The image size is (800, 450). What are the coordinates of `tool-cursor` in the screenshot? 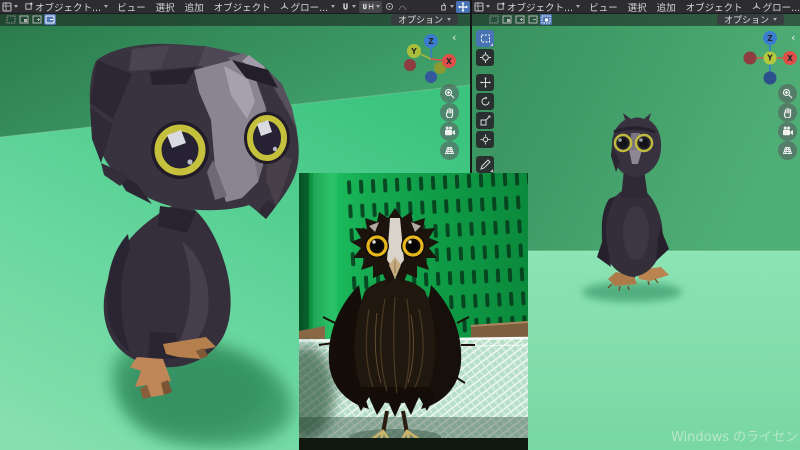 It's located at (485, 57).